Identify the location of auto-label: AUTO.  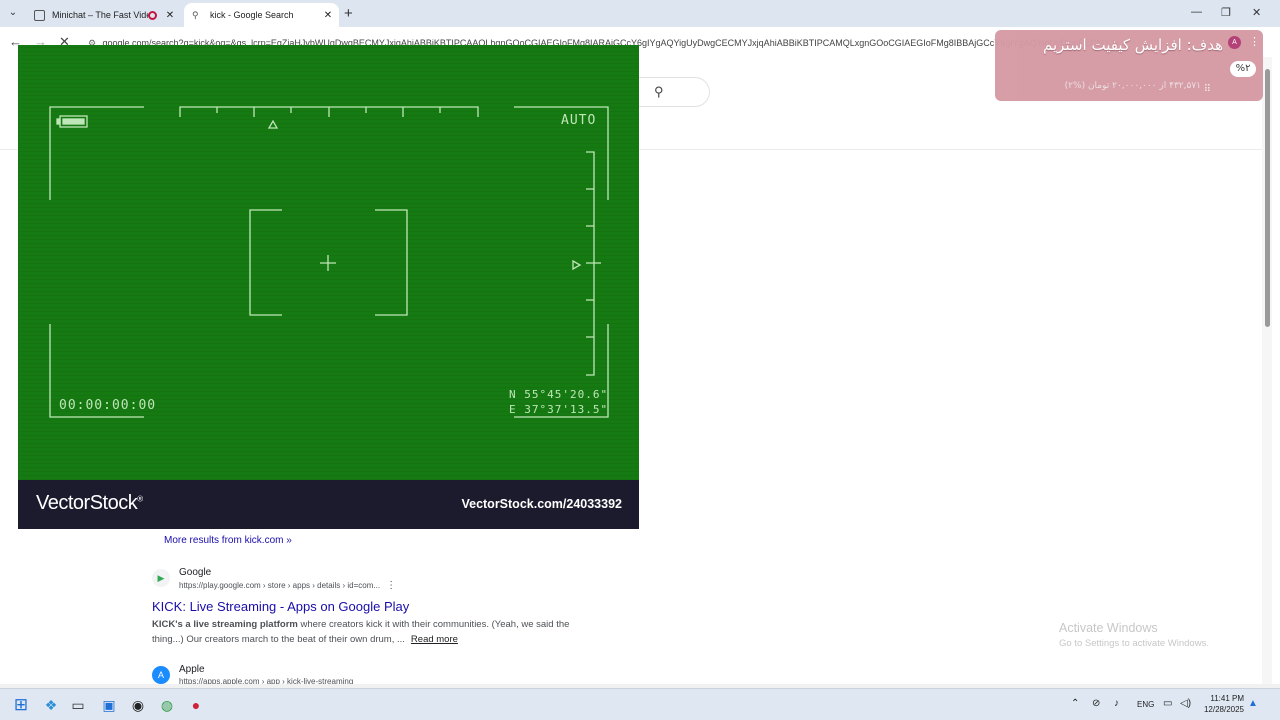
(579, 120).